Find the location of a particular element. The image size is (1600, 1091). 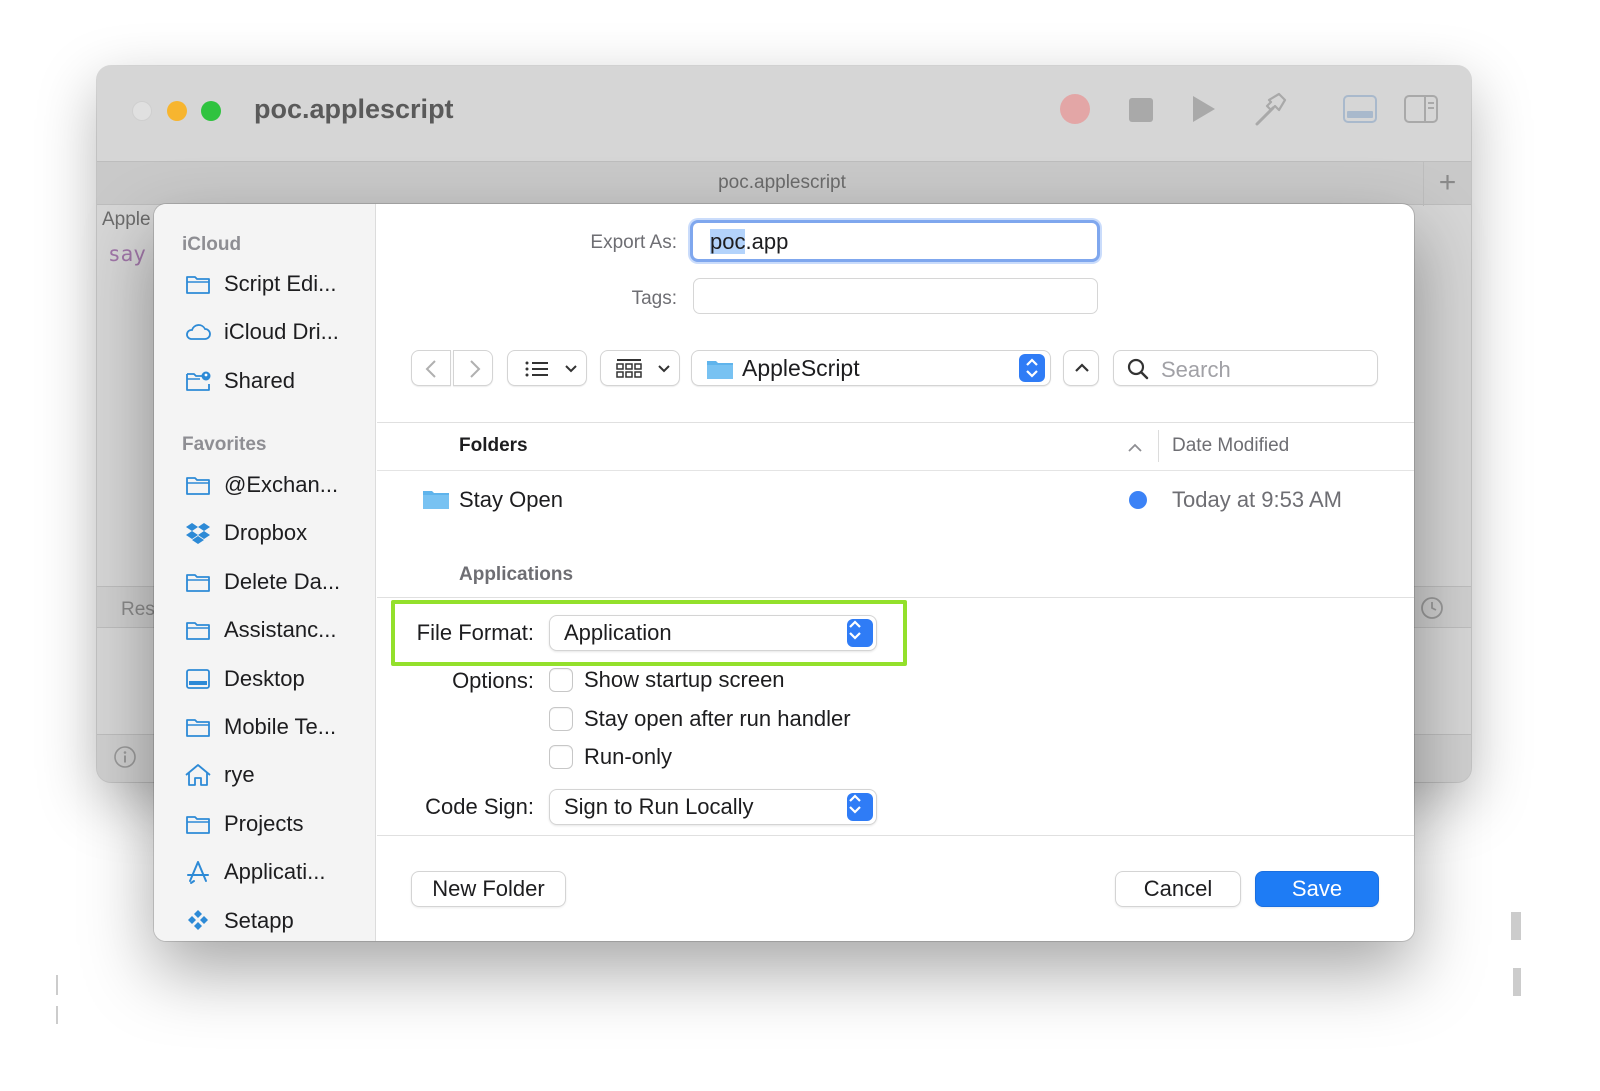

group-label-applications: Applications is located at coordinates (516, 574).